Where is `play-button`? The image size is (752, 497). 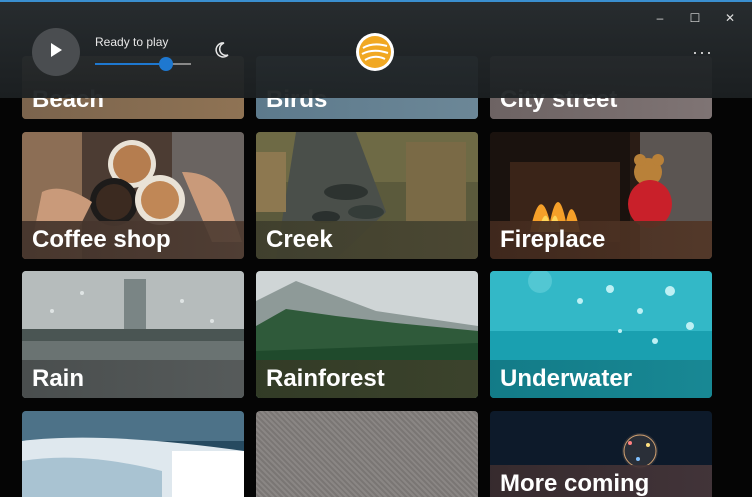 play-button is located at coordinates (56, 52).